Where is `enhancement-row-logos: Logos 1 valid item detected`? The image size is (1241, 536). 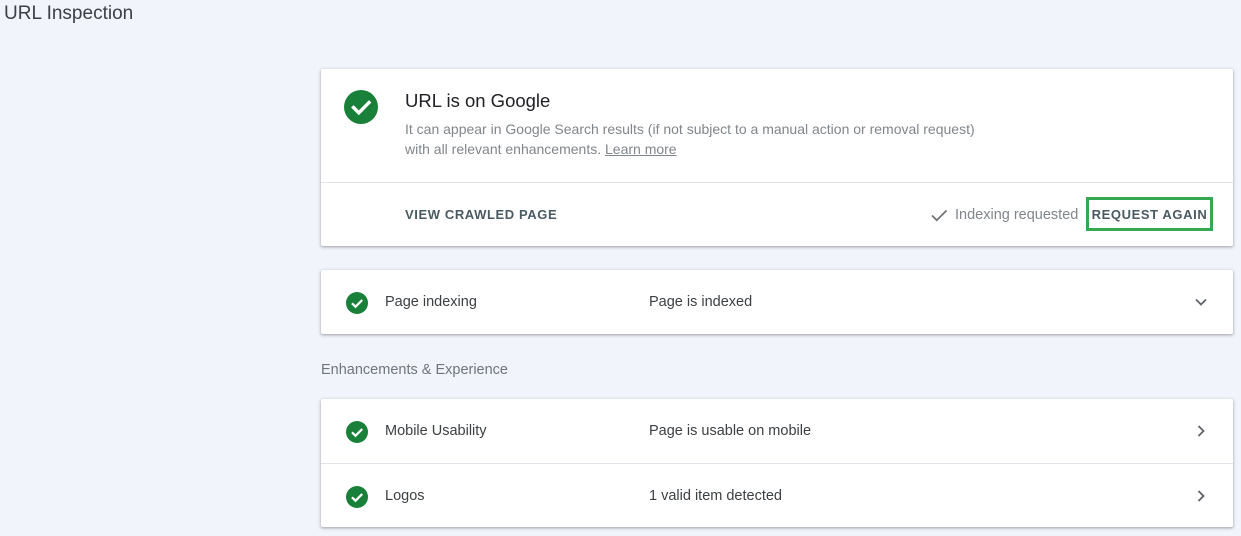 enhancement-row-logos: Logos 1 valid item detected is located at coordinates (777, 495).